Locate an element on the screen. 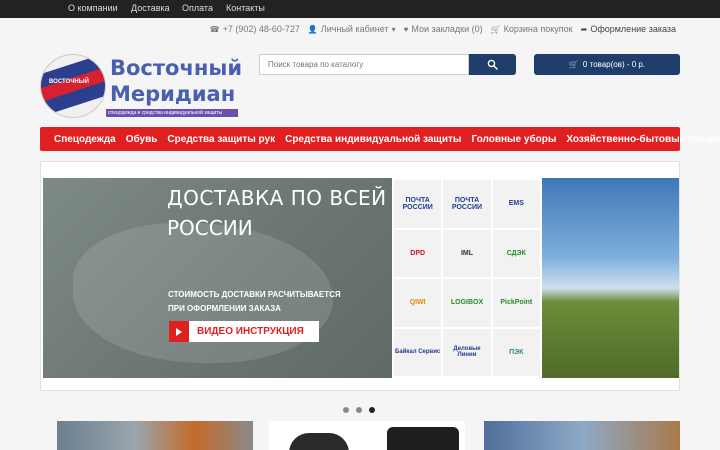 The width and height of the screenshot is (720, 450). carrier-logo: EMS is located at coordinates (516, 204).